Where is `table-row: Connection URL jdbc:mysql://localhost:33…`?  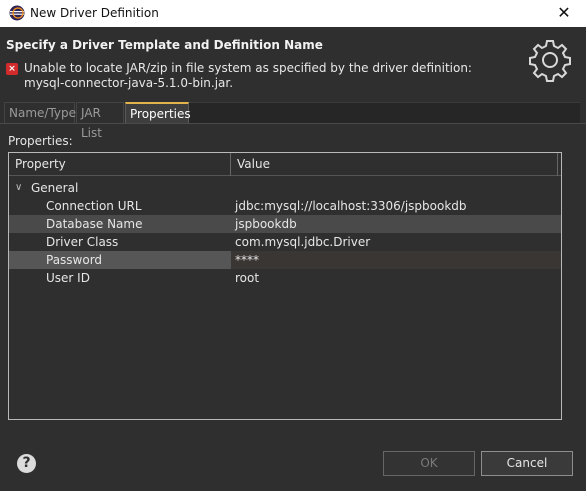
table-row: Connection URL jdbc:mysql://localhost:33… is located at coordinates (285, 206).